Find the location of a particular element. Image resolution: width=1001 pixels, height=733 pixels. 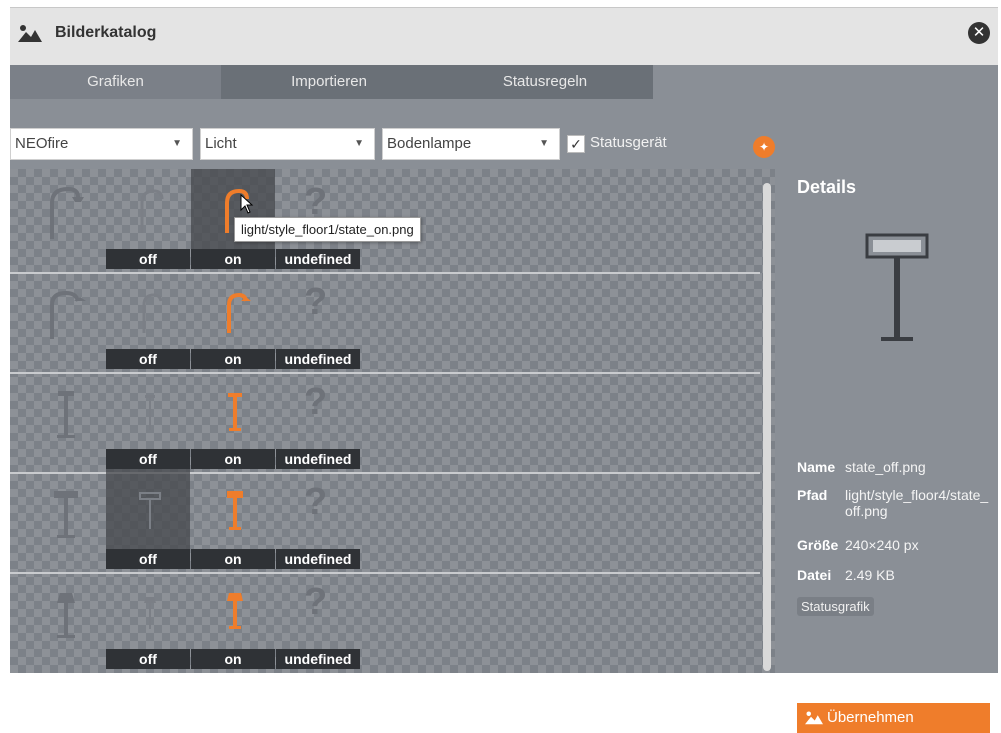

type-value: Bodenlampe is located at coordinates (429, 143).